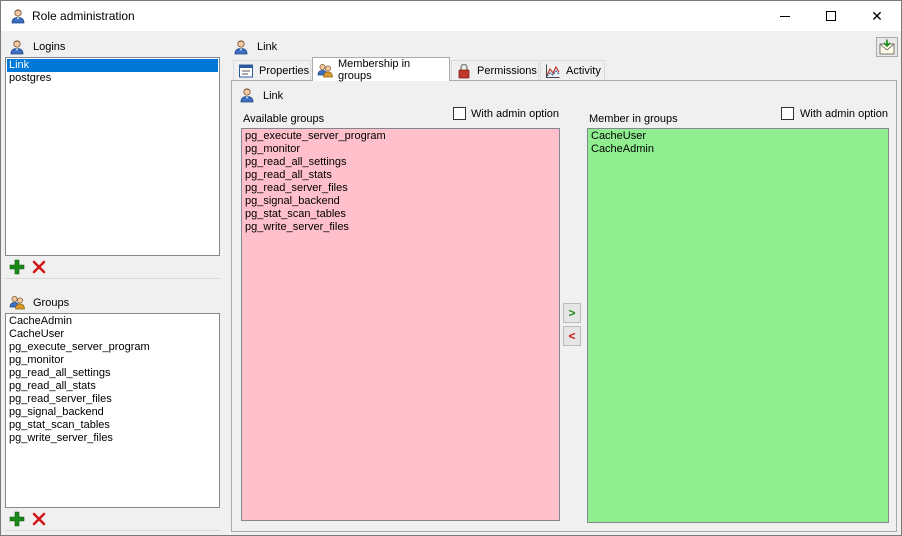  I want to click on add-to-groups-button: >, so click(572, 313).